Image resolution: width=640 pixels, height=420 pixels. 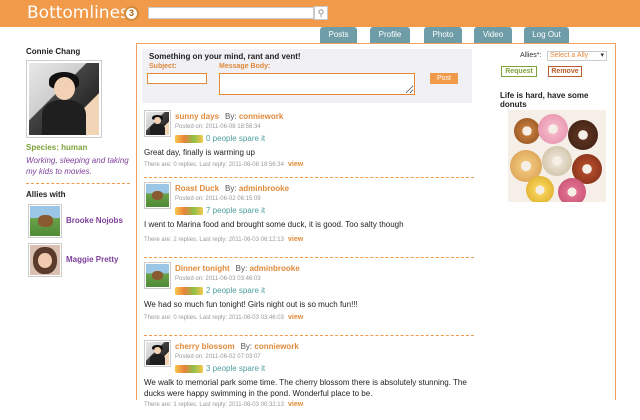 What do you see at coordinates (225, 56) in the screenshot?
I see `post-form-title: Something on your mind, rant and vent!` at bounding box center [225, 56].